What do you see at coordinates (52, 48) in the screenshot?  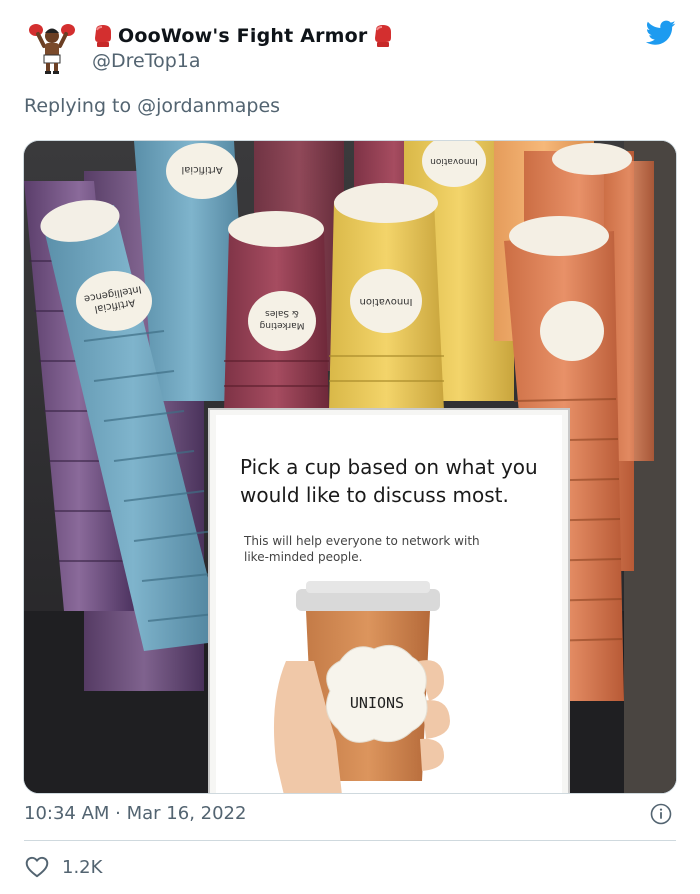 I see `boxer-avatar-icon` at bounding box center [52, 48].